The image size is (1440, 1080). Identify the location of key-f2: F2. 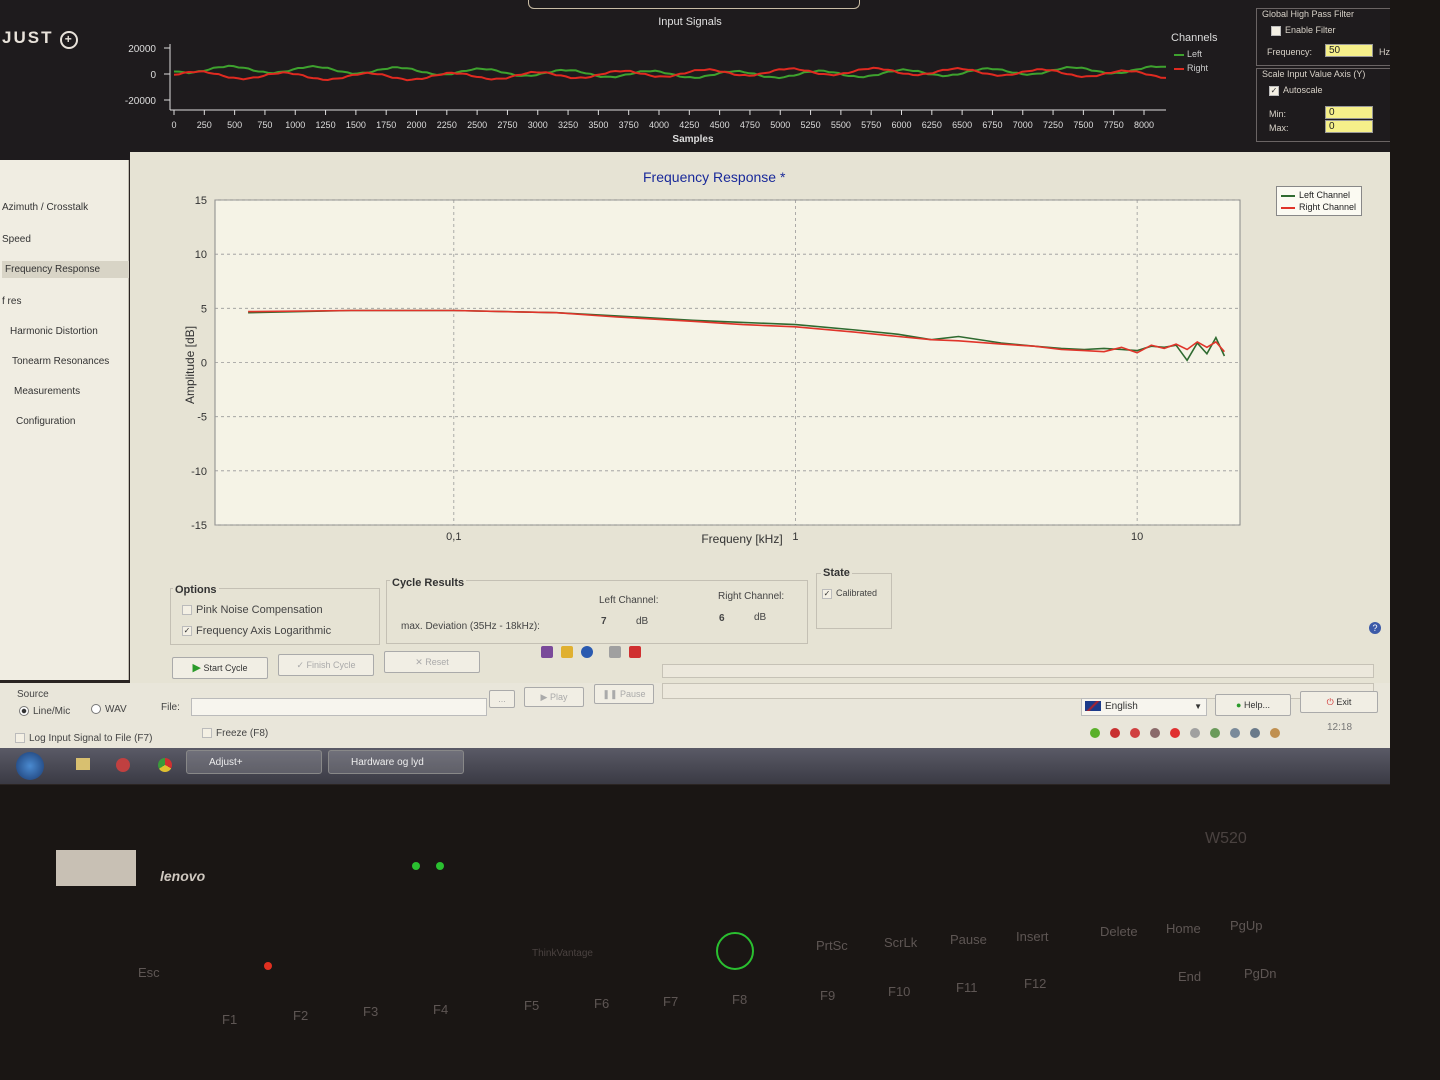
(300, 1015).